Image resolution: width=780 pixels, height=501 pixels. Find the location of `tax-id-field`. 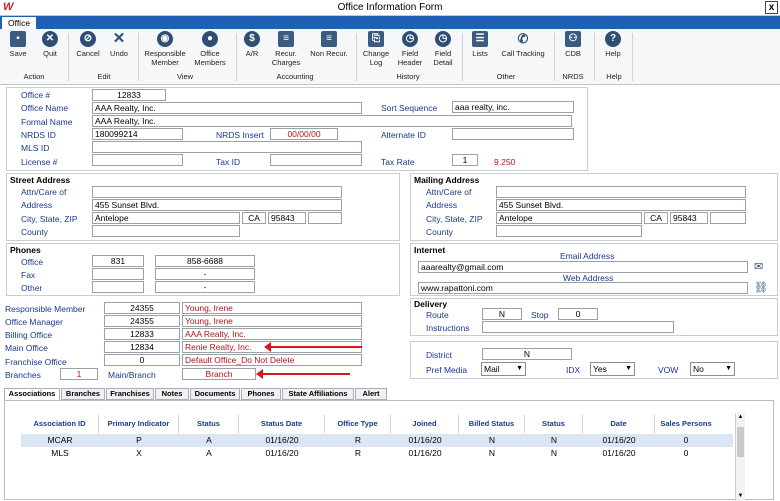

tax-id-field is located at coordinates (316, 160).